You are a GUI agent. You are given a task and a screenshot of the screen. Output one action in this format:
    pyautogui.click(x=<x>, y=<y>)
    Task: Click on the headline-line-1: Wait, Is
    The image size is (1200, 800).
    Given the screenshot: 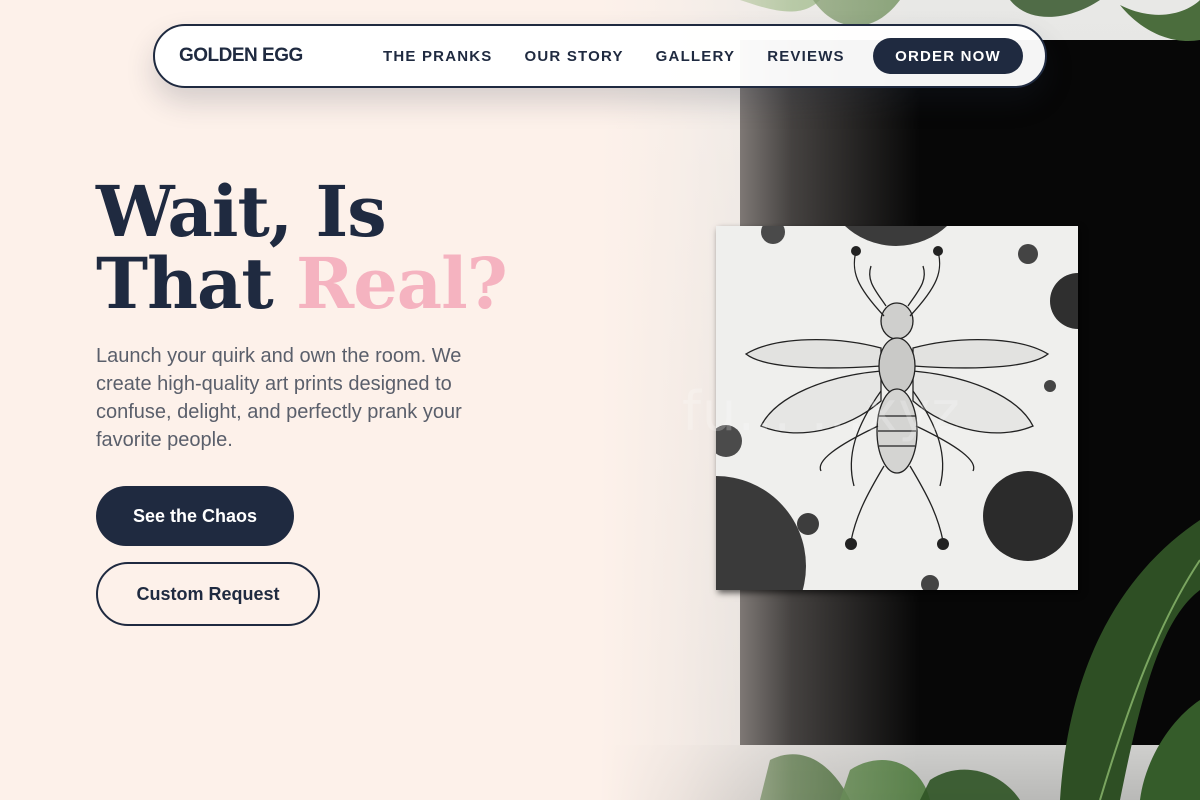 What is the action you would take?
    pyautogui.click(x=241, y=211)
    